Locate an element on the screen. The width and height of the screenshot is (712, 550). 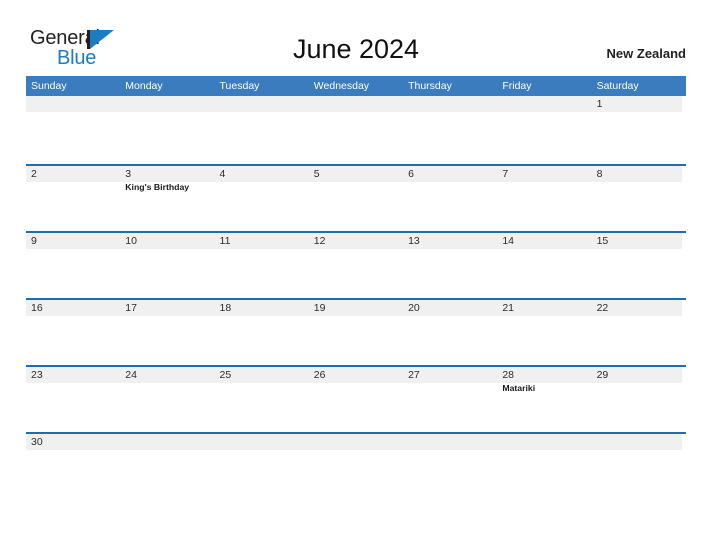
day-cell: 26 is located at coordinates (356, 399).